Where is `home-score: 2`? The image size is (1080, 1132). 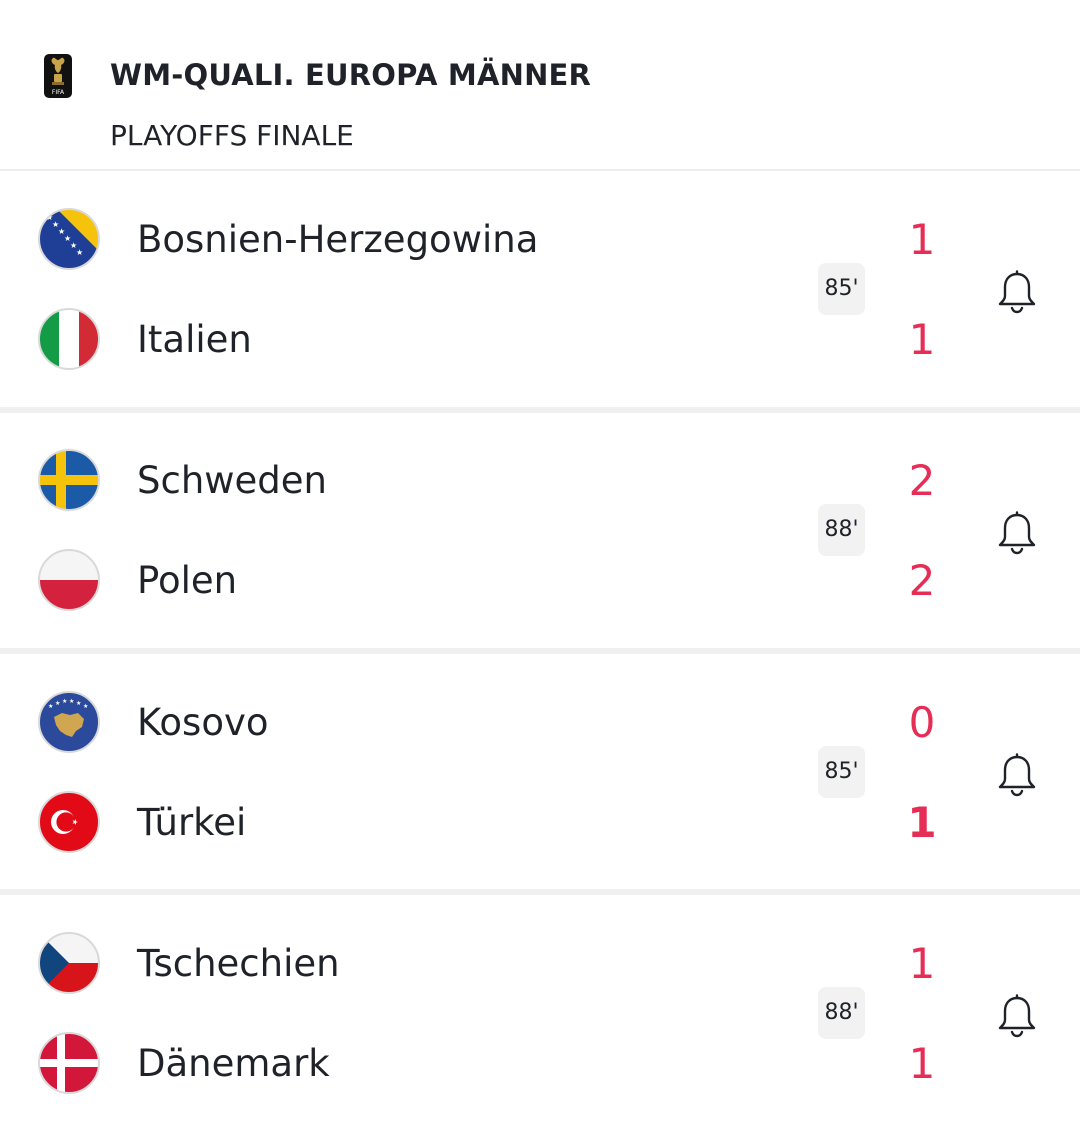
home-score: 2 is located at coordinates (922, 480).